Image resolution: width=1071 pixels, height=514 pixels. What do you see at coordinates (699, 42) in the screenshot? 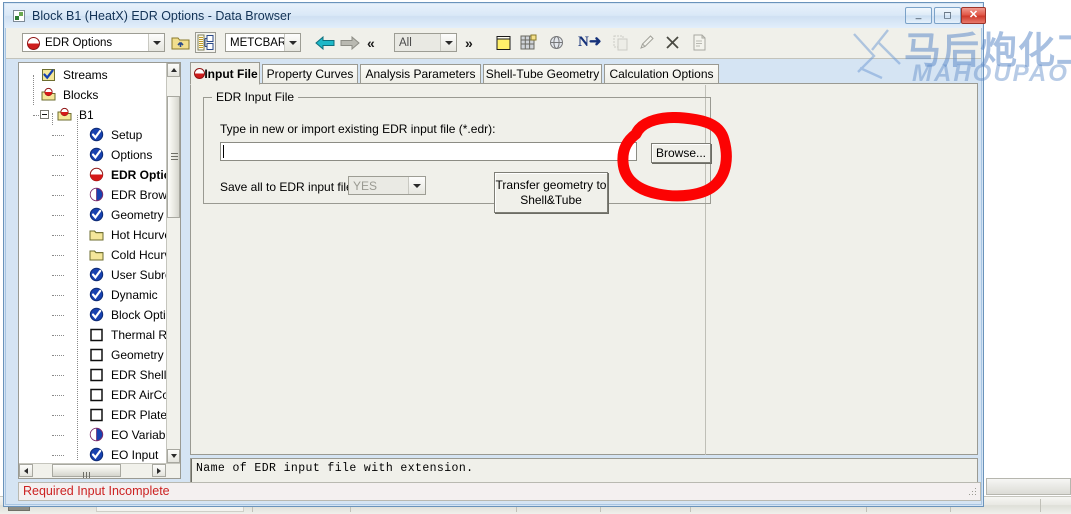
I see `report-icon` at bounding box center [699, 42].